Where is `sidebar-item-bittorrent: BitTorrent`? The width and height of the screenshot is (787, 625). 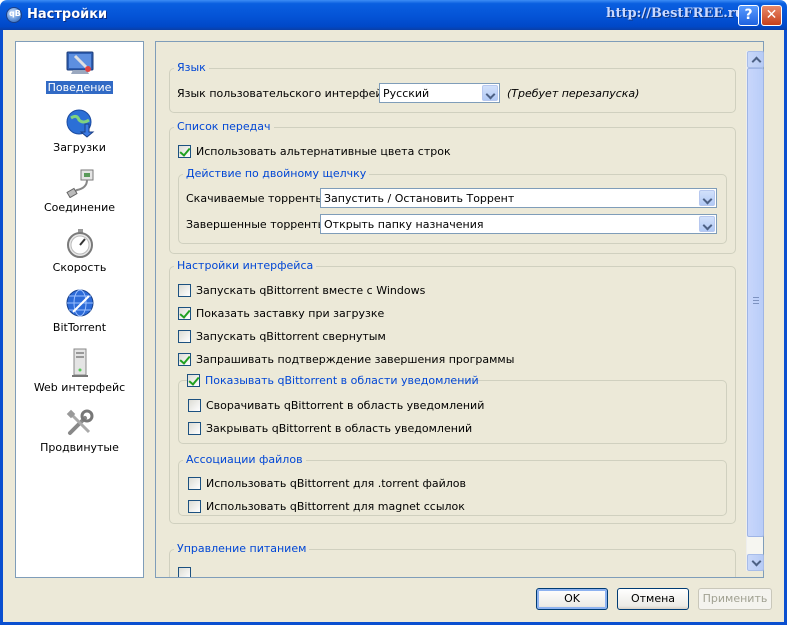
sidebar-item-bittorrent: BitTorrent is located at coordinates (79, 315).